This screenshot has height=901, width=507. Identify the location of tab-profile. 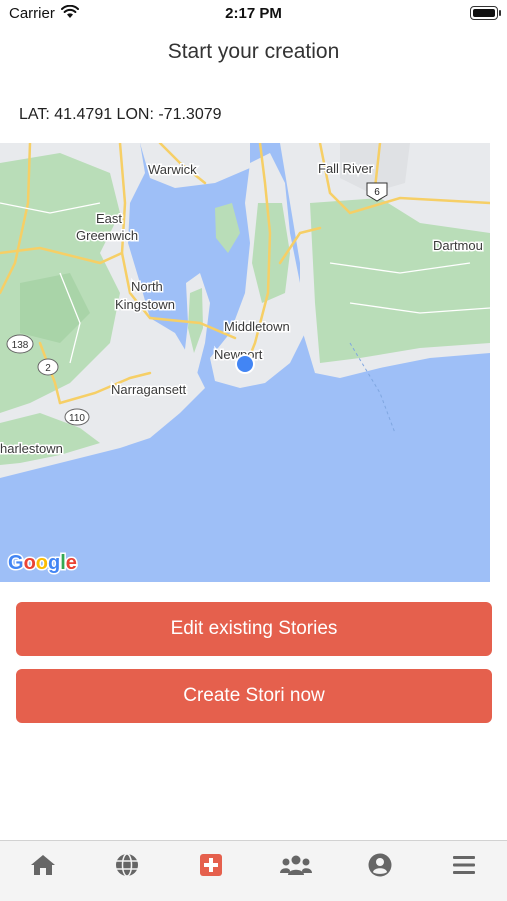
(380, 865).